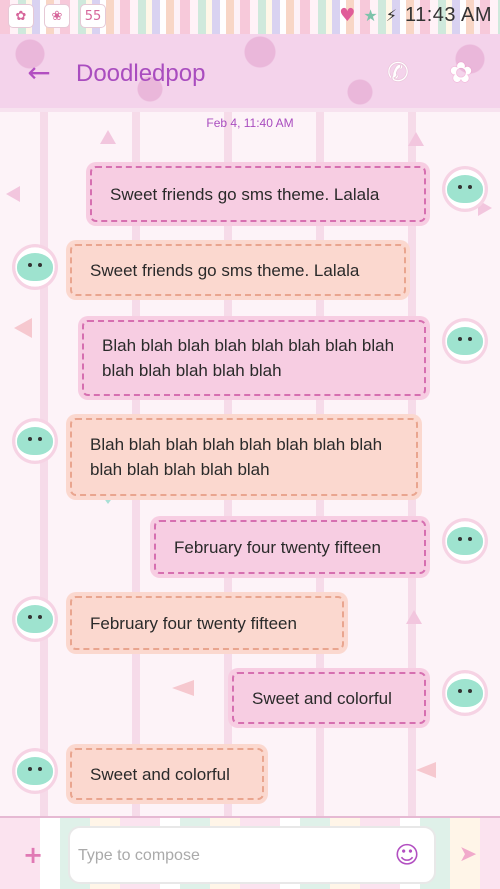  Describe the element at coordinates (448, 15) in the screenshot. I see `status-time: 11:43 AM` at that location.